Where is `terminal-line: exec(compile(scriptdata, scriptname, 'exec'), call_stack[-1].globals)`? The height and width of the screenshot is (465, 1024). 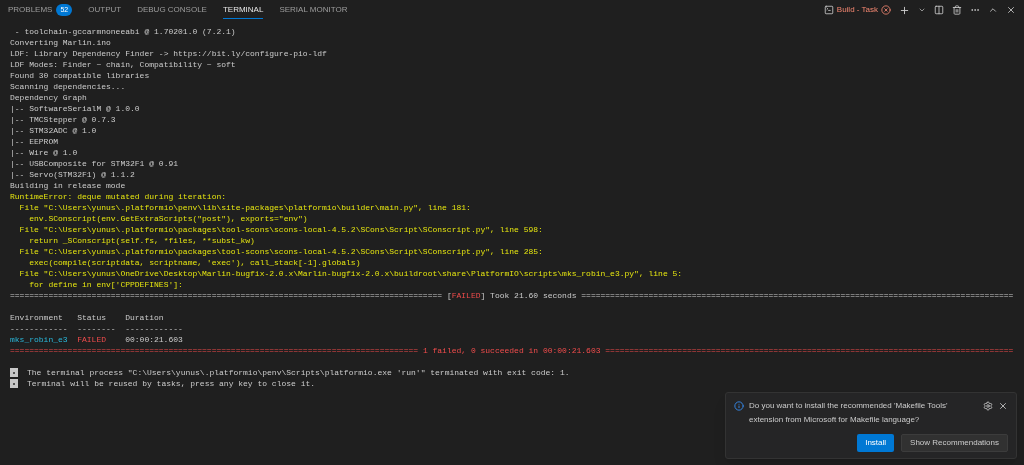 terminal-line: exec(compile(scriptdata, scriptname, 'exec'), call_stack[-1].globals) is located at coordinates (194, 262).